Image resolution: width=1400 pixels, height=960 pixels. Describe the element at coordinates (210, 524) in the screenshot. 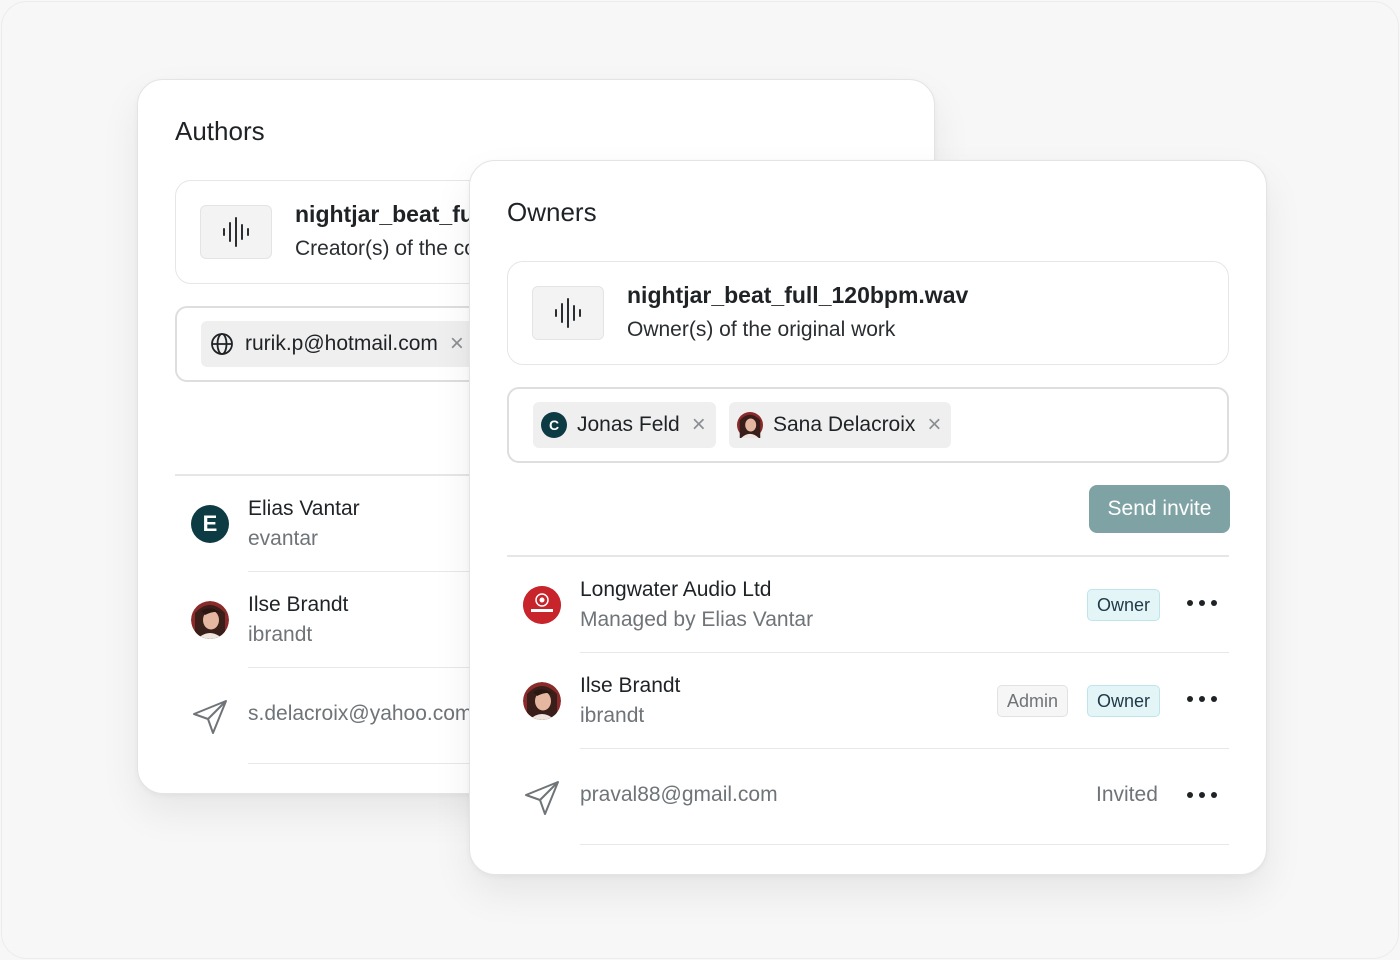

I see `avatar: E` at that location.